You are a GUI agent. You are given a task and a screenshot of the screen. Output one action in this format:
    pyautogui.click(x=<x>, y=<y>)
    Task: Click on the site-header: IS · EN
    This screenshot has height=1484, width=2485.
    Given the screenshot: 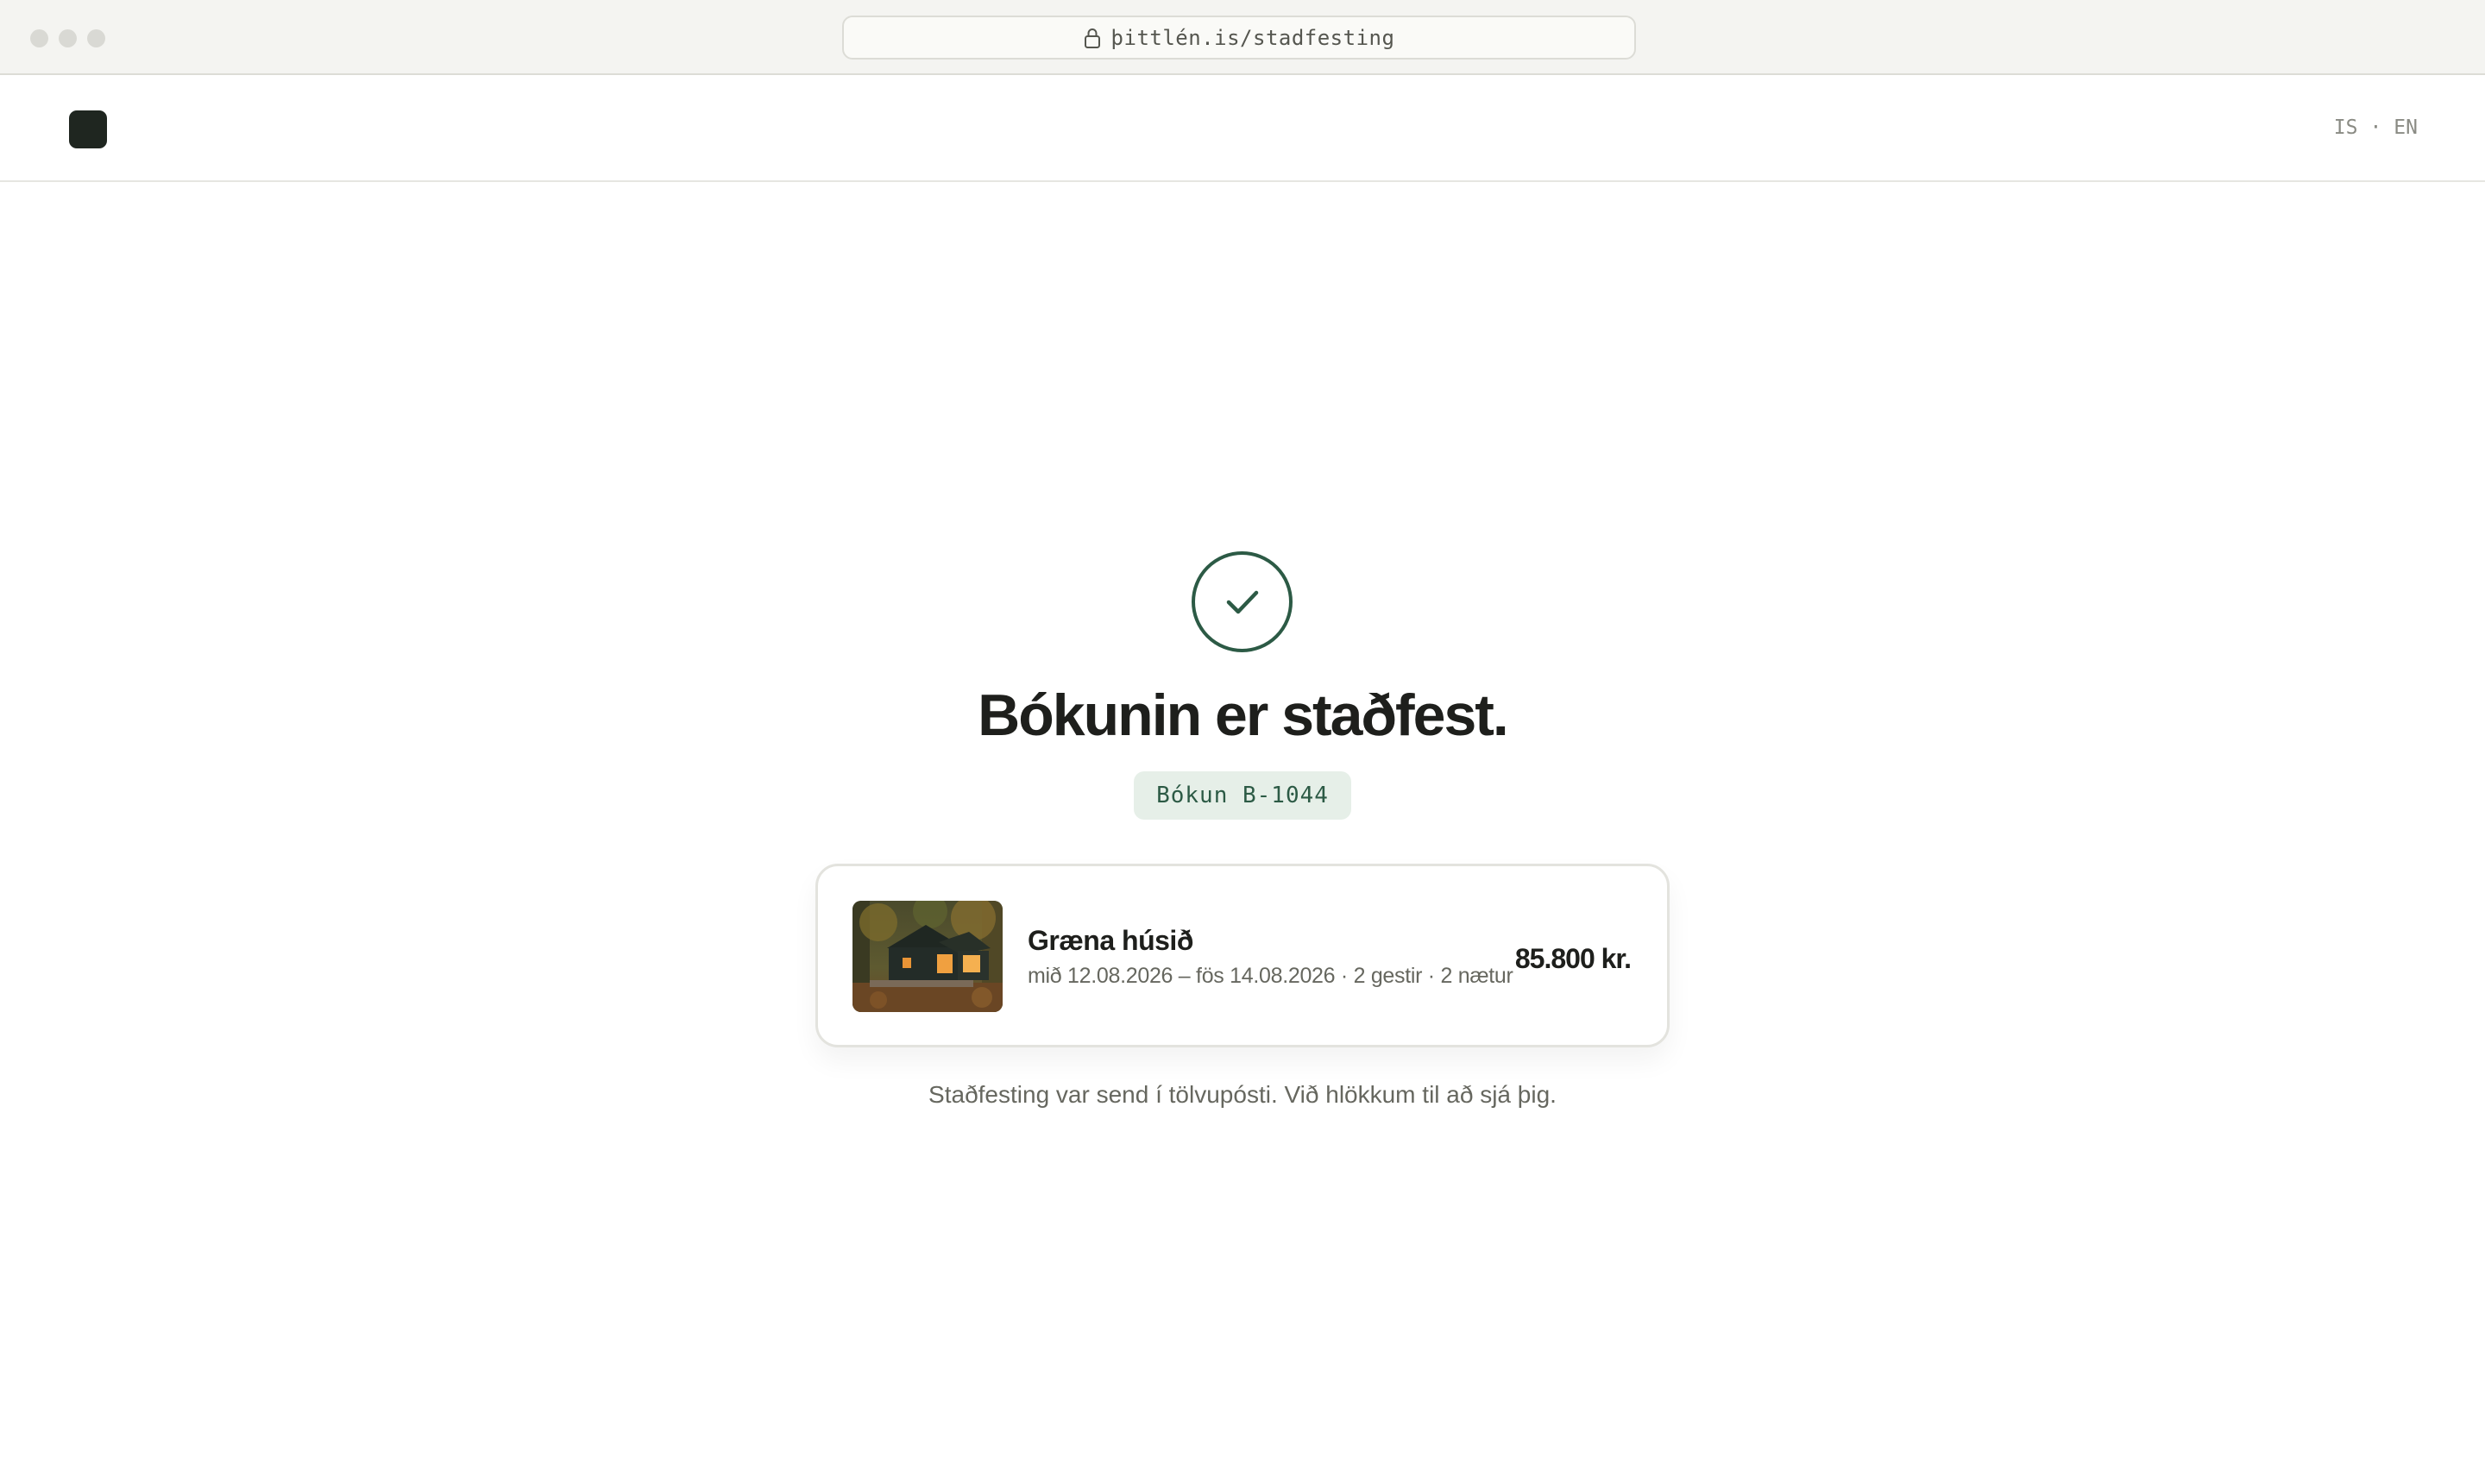 What is the action you would take?
    pyautogui.click(x=1242, y=128)
    